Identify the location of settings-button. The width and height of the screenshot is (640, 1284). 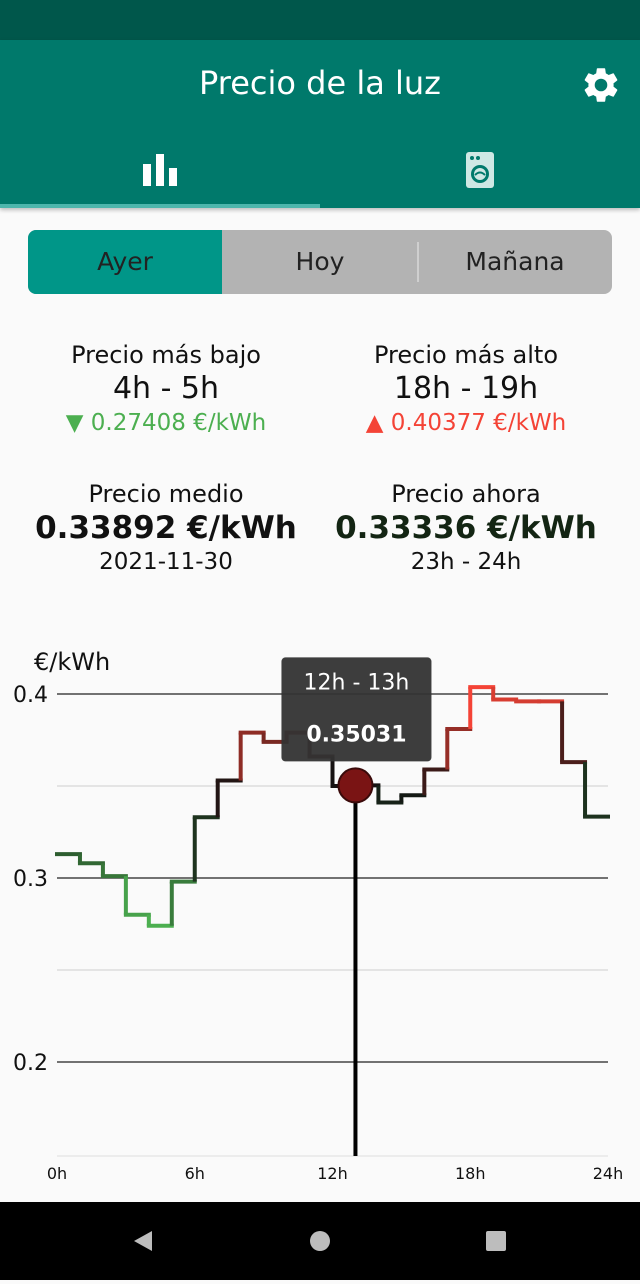
(601, 85).